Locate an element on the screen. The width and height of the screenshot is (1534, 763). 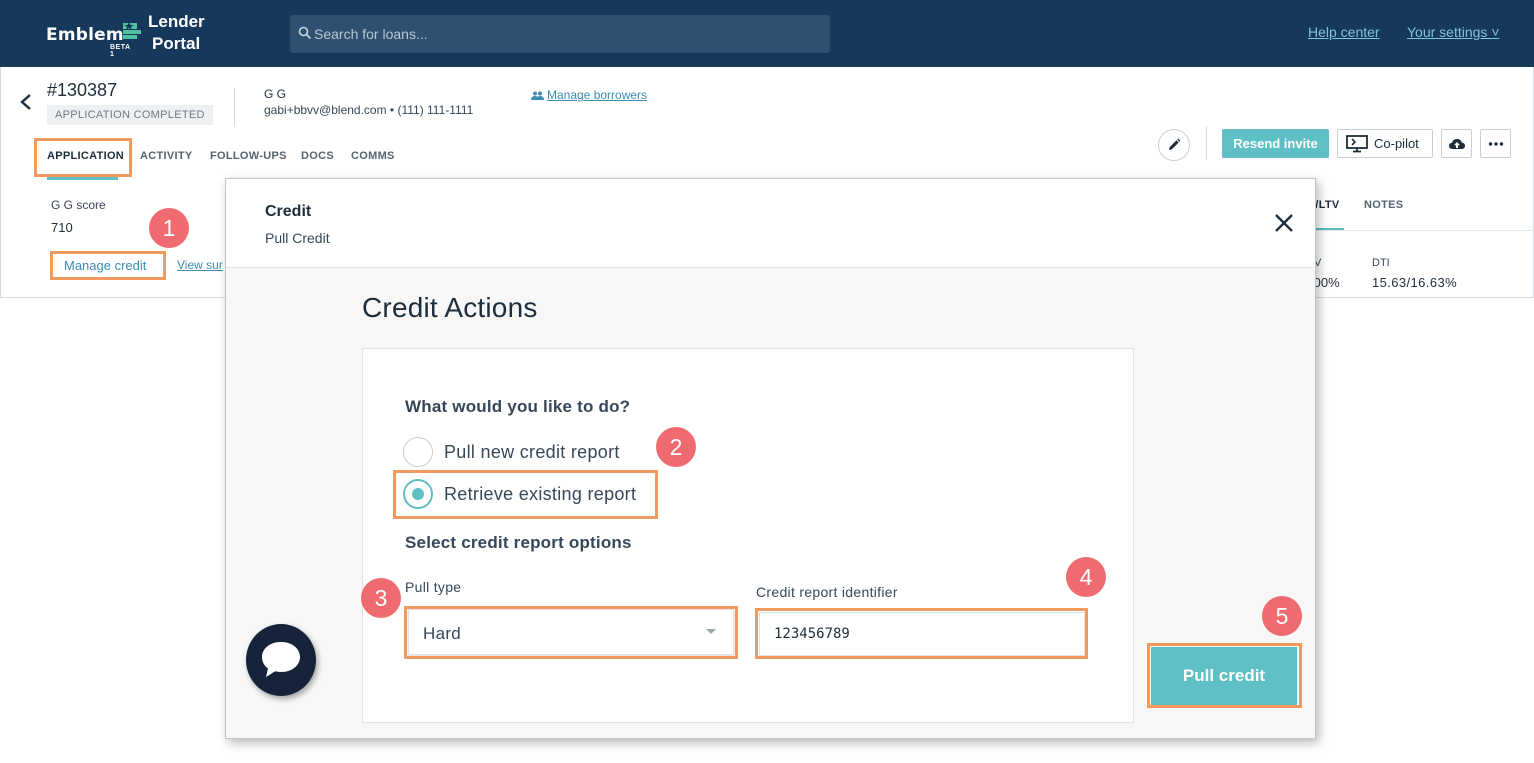
logo-portal: Portal is located at coordinates (176, 43).